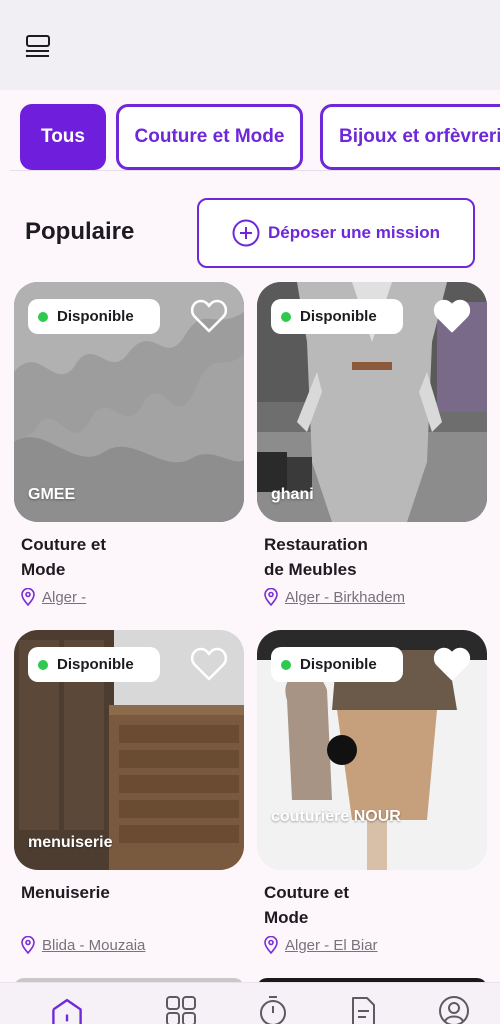 The image size is (500, 1024). I want to click on bottom-navigation, so click(250, 1003).